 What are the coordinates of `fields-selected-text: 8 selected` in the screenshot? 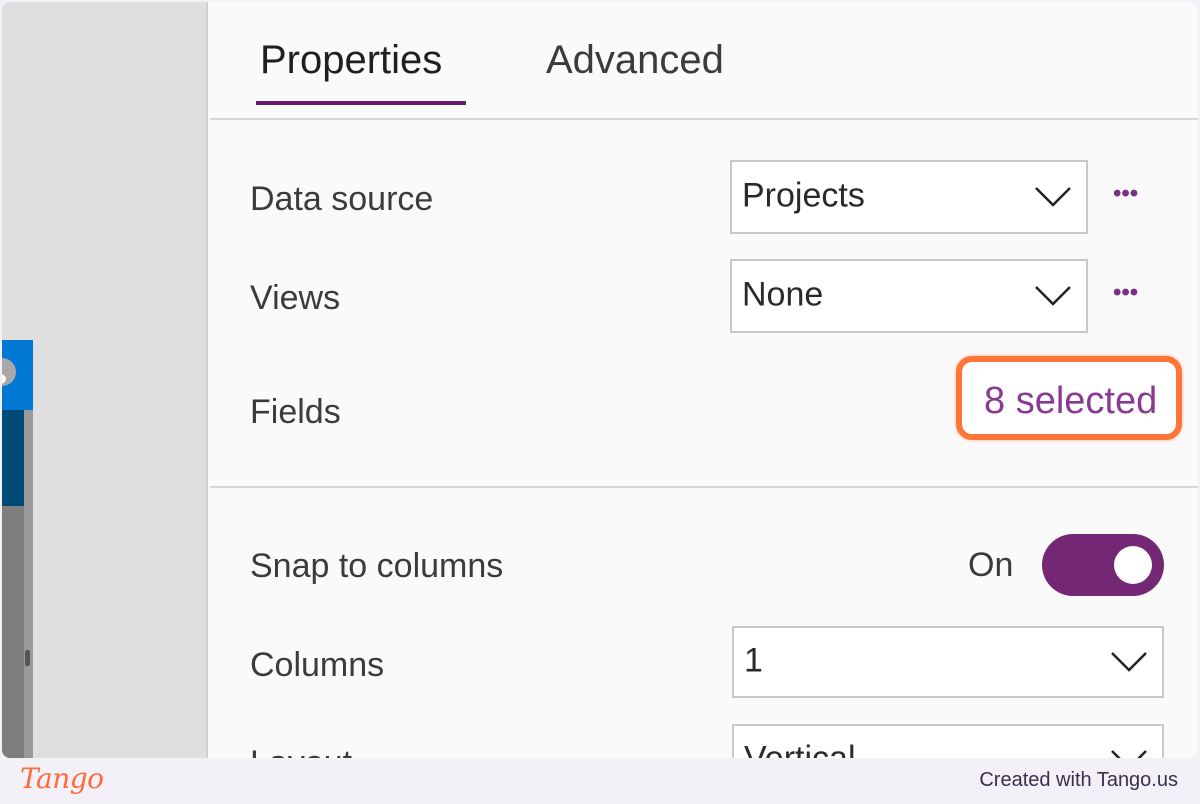 It's located at (1071, 401).